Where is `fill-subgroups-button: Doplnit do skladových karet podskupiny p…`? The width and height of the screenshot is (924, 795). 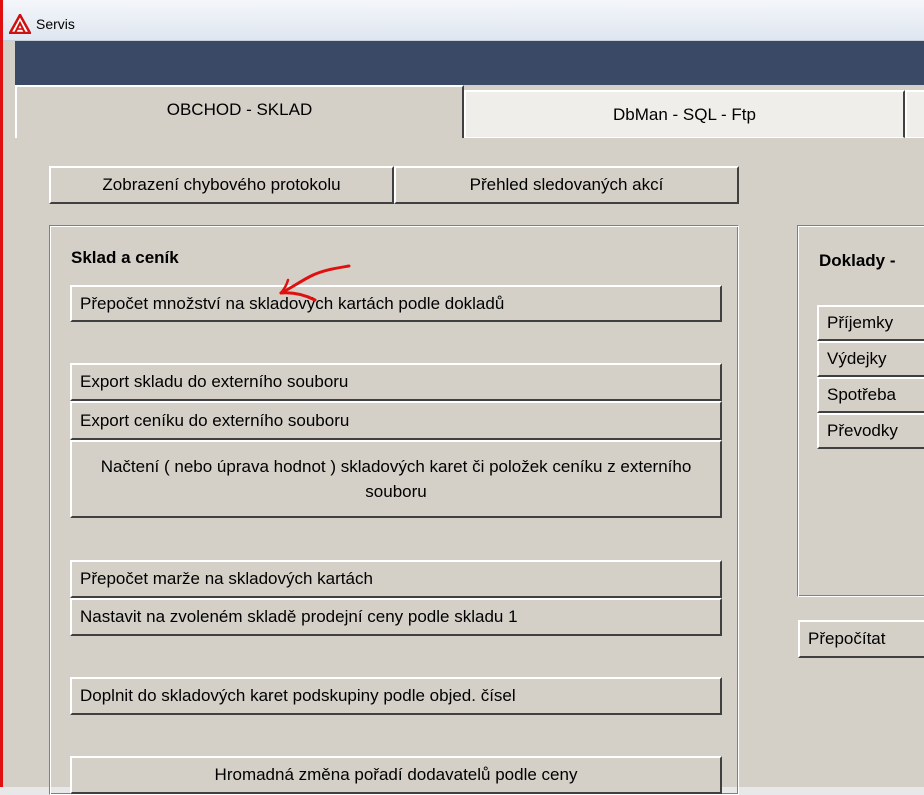
fill-subgroups-button: Doplnit do skladových karet podskupiny p… is located at coordinates (396, 696).